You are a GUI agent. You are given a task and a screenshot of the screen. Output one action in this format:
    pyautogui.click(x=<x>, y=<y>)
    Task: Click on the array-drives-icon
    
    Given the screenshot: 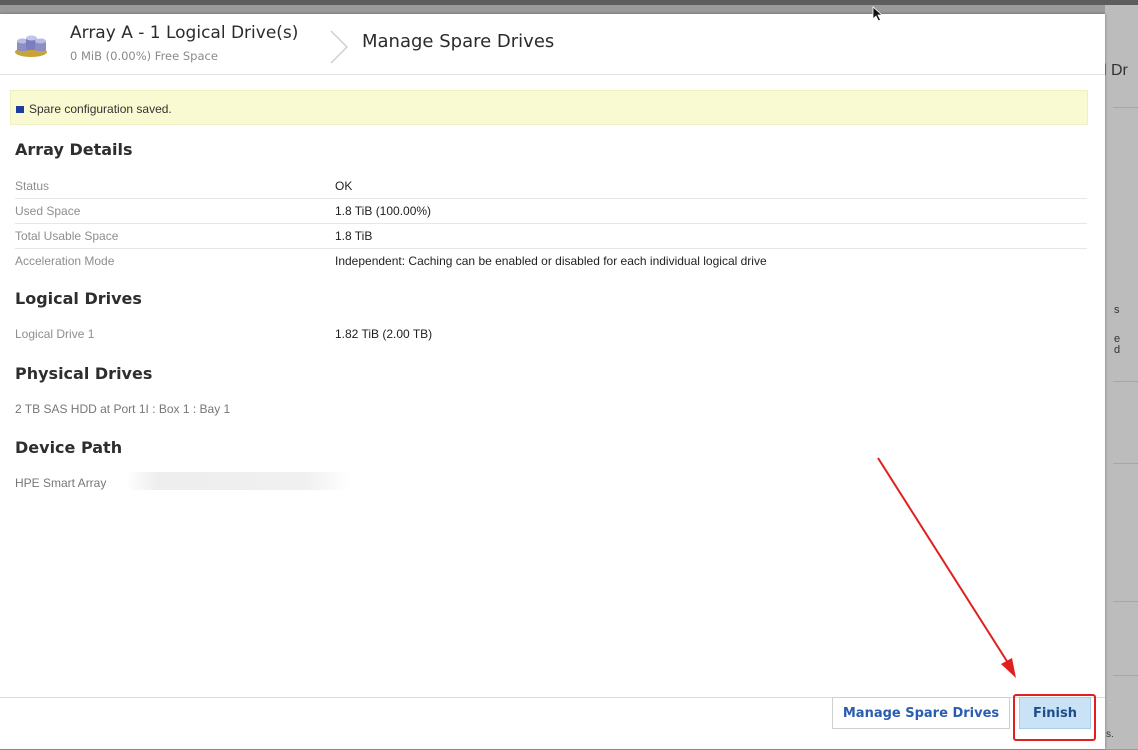 What is the action you would take?
    pyautogui.click(x=31, y=46)
    